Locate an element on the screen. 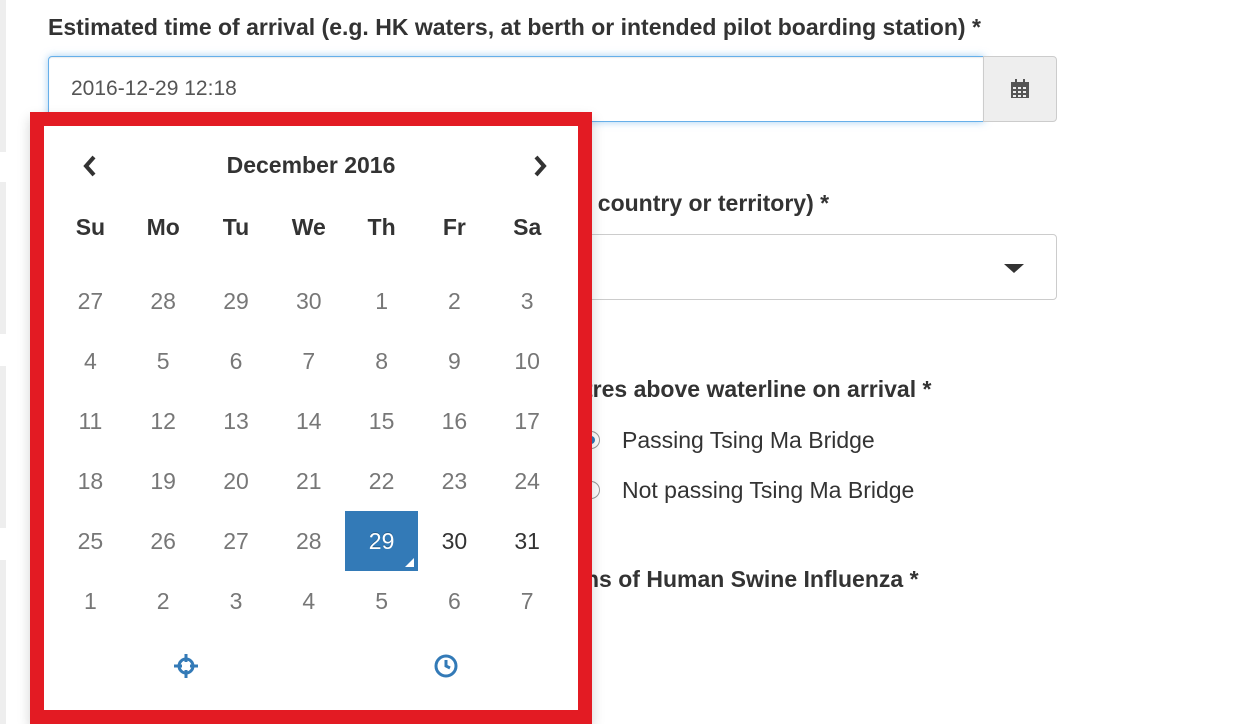  crosshairs-icon is located at coordinates (186, 666).